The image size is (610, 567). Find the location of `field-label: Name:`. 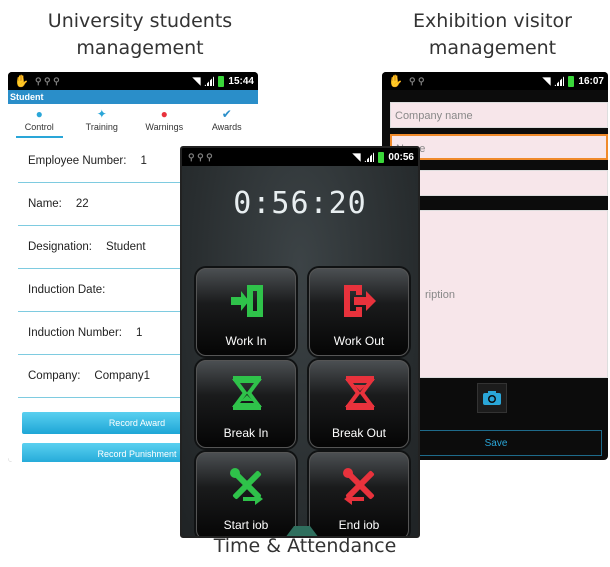

field-label: Name: is located at coordinates (45, 204).